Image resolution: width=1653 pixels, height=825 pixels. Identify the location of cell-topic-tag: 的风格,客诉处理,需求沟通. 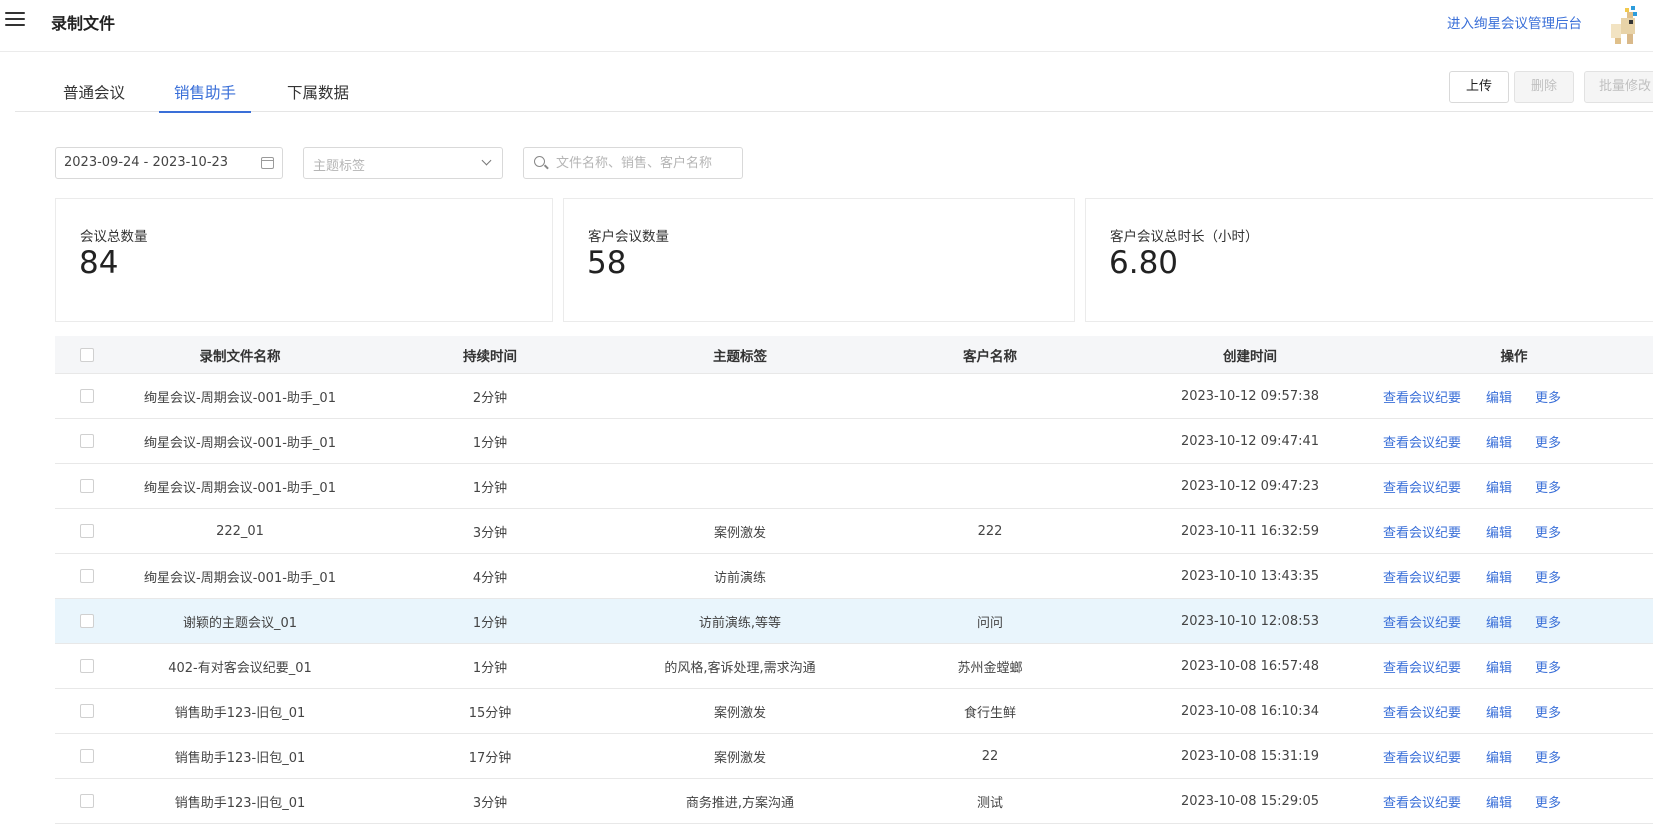
(740, 668).